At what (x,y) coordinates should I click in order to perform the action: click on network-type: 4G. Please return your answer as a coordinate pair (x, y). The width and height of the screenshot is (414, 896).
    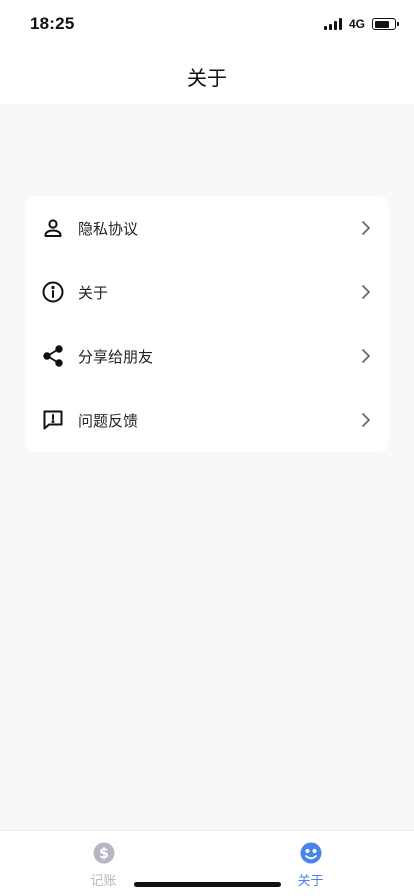
    Looking at the image, I should click on (356, 24).